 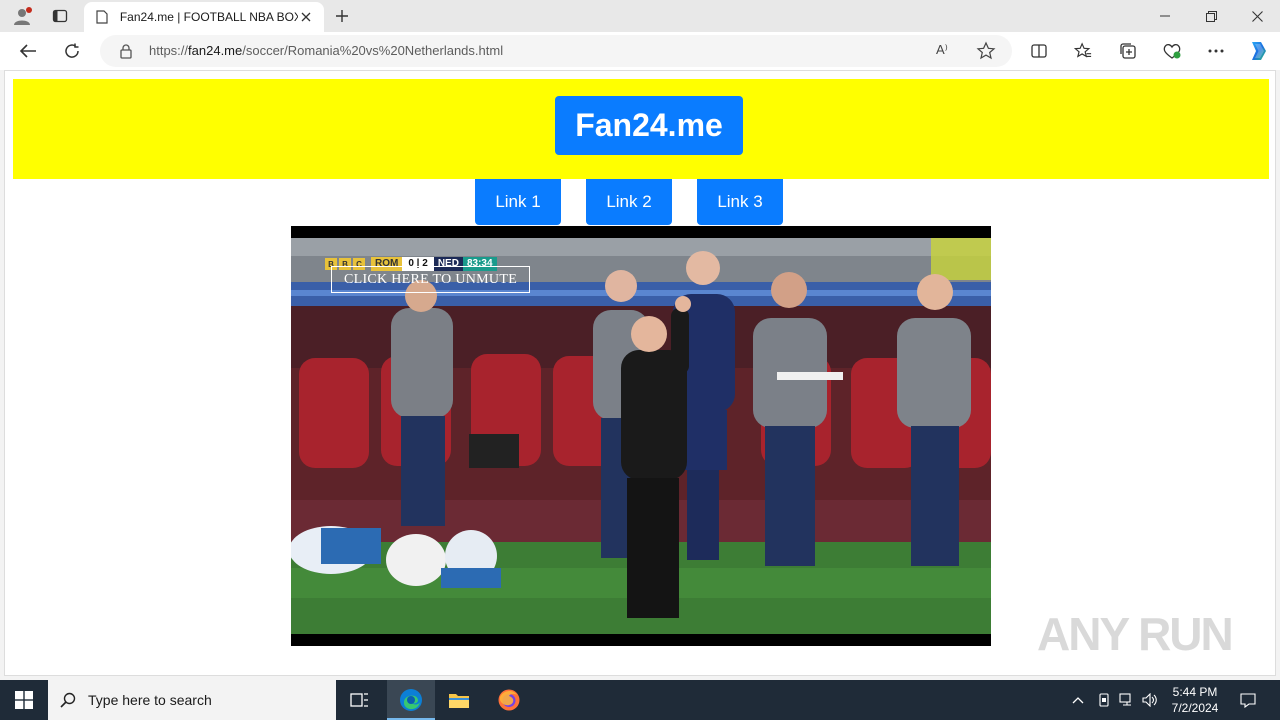 I want to click on browser-essentials-icon, so click(x=1172, y=51).